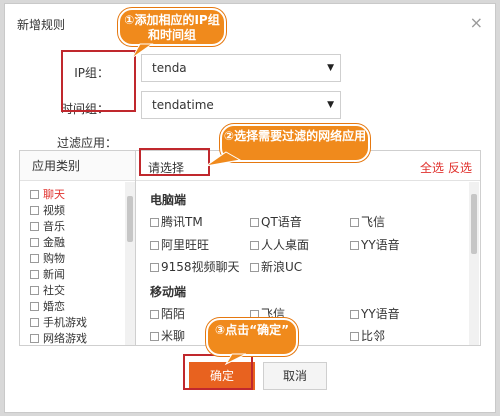 This screenshot has width=500, height=416. What do you see at coordinates (54, 242) in the screenshot?
I see `category-label: 金融` at bounding box center [54, 242].